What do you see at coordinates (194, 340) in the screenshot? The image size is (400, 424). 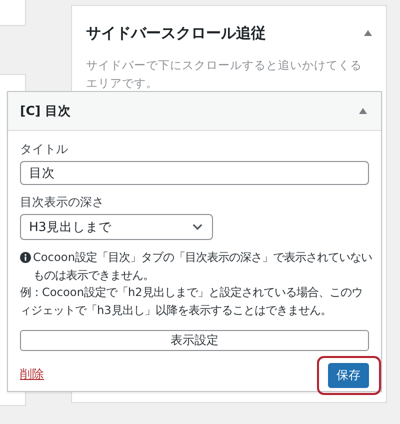 I see `display-settings-button: 表示設定` at bounding box center [194, 340].